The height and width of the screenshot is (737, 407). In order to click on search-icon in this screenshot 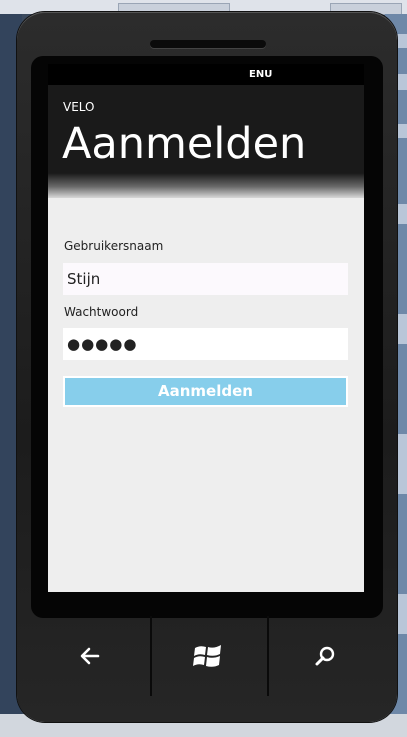, I will do `click(325, 656)`.